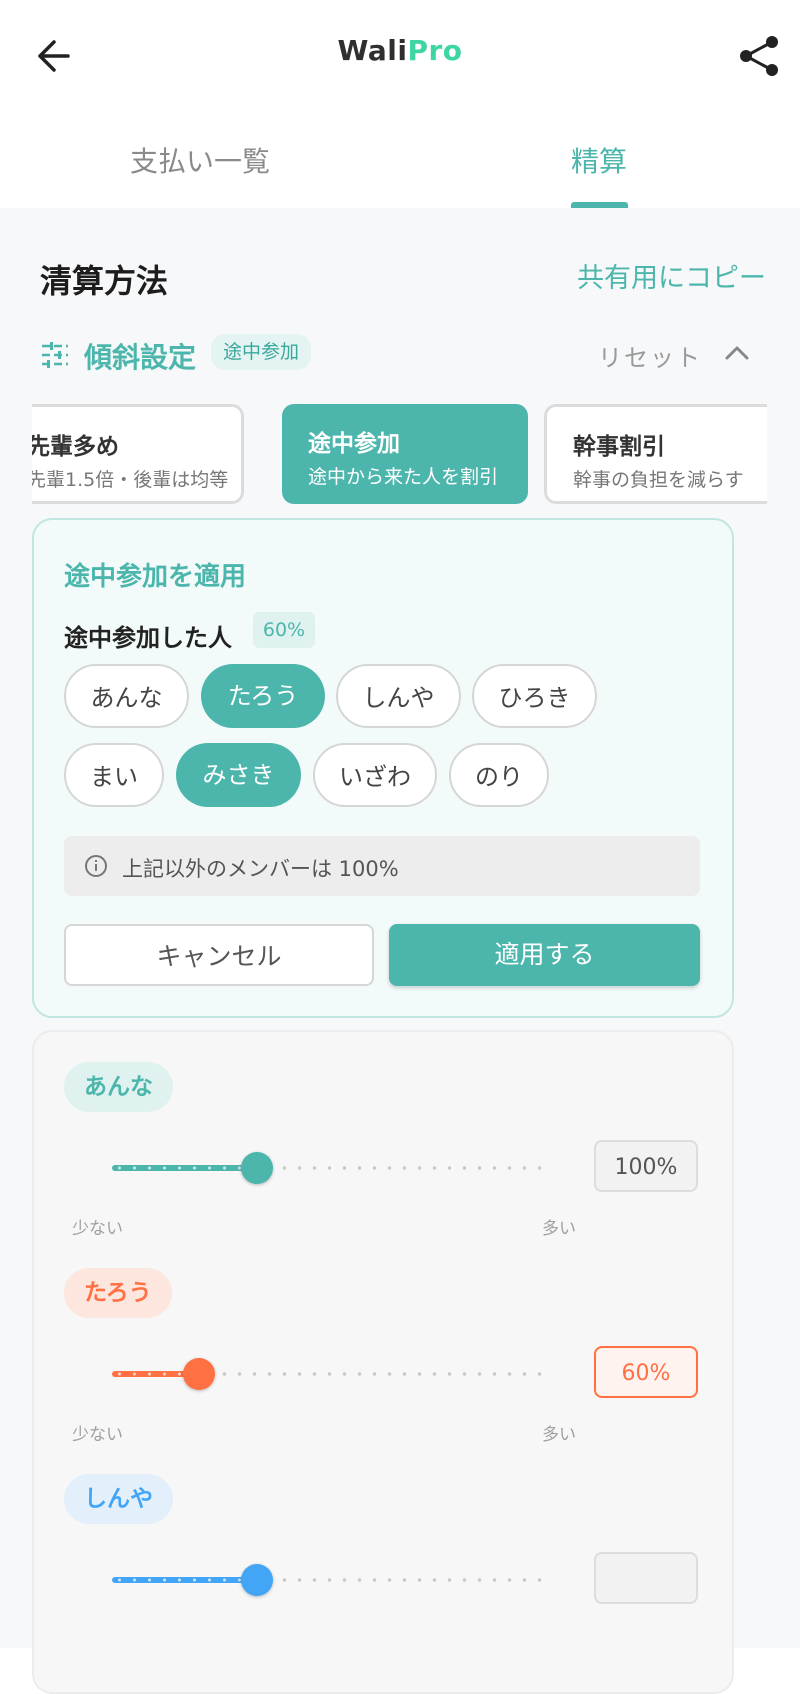  Describe the element at coordinates (658, 480) in the screenshot. I see `preset-subtitle: 幹事の負担を減らす` at that location.